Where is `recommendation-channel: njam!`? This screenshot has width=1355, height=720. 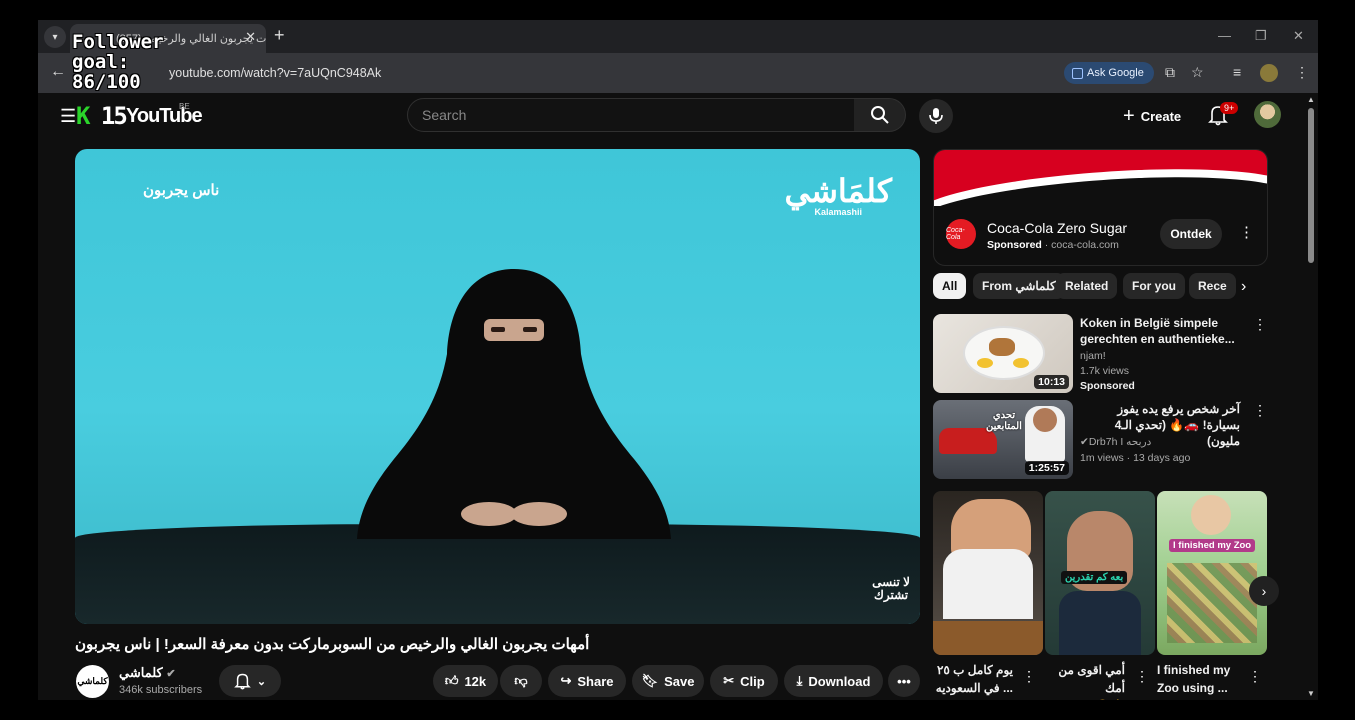 recommendation-channel: njam! is located at coordinates (1093, 356).